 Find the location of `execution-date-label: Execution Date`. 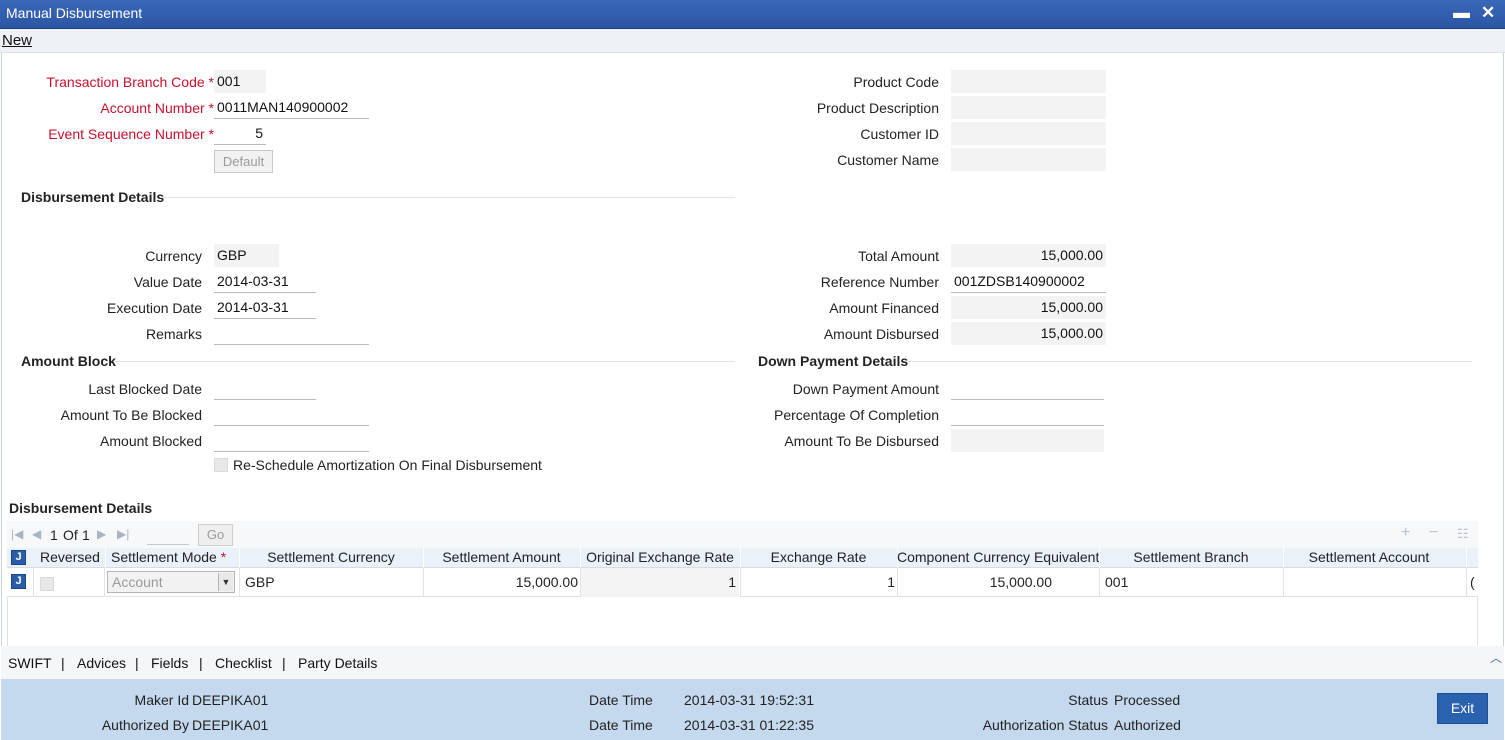

execution-date-label: Execution Date is located at coordinates (154, 308).